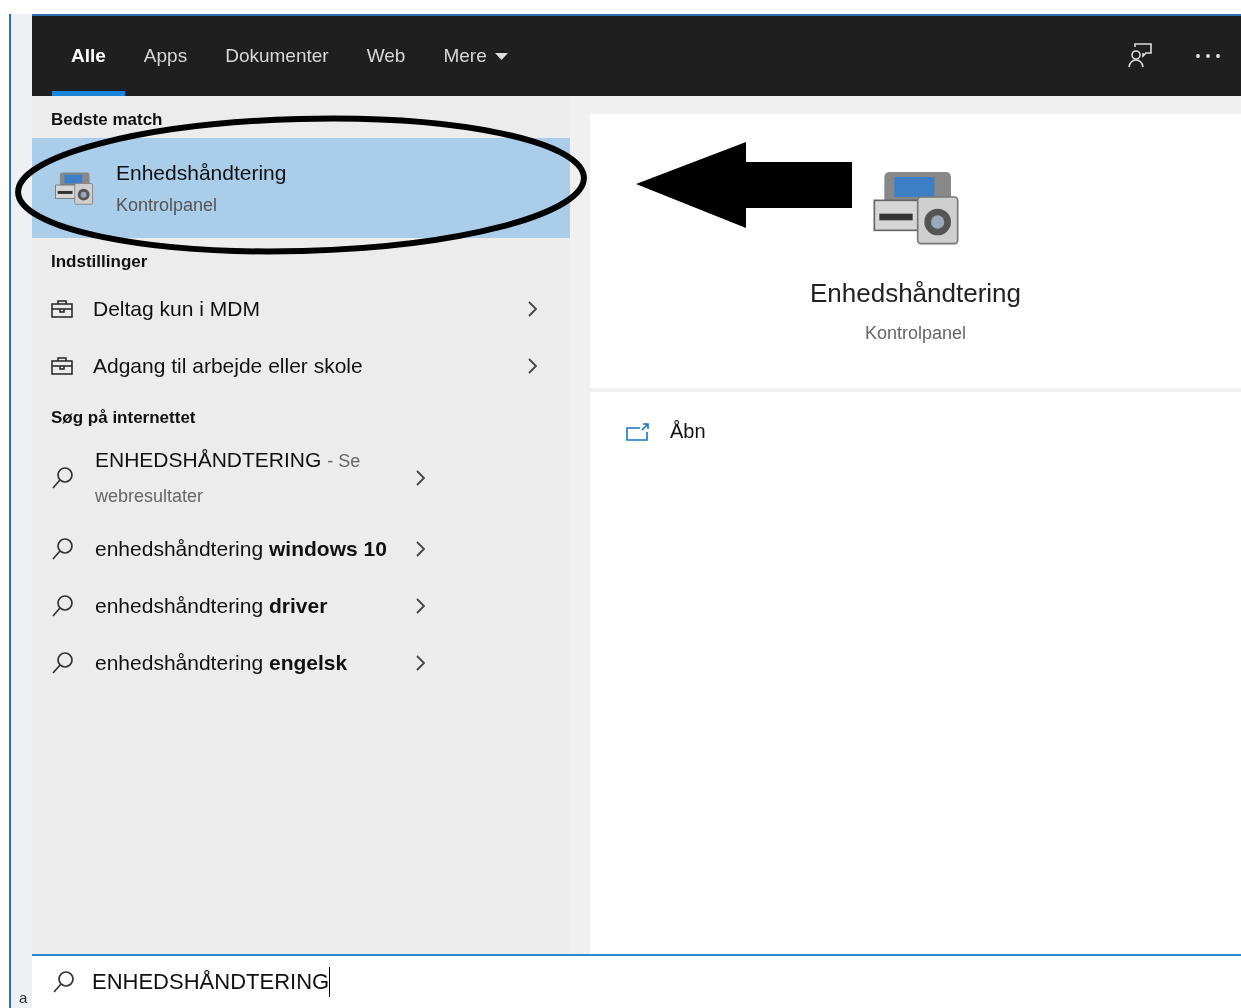 The width and height of the screenshot is (1241, 1008). I want to click on result-text: ENHEDSHÅNDTERING - Se webresultater, so click(228, 477).